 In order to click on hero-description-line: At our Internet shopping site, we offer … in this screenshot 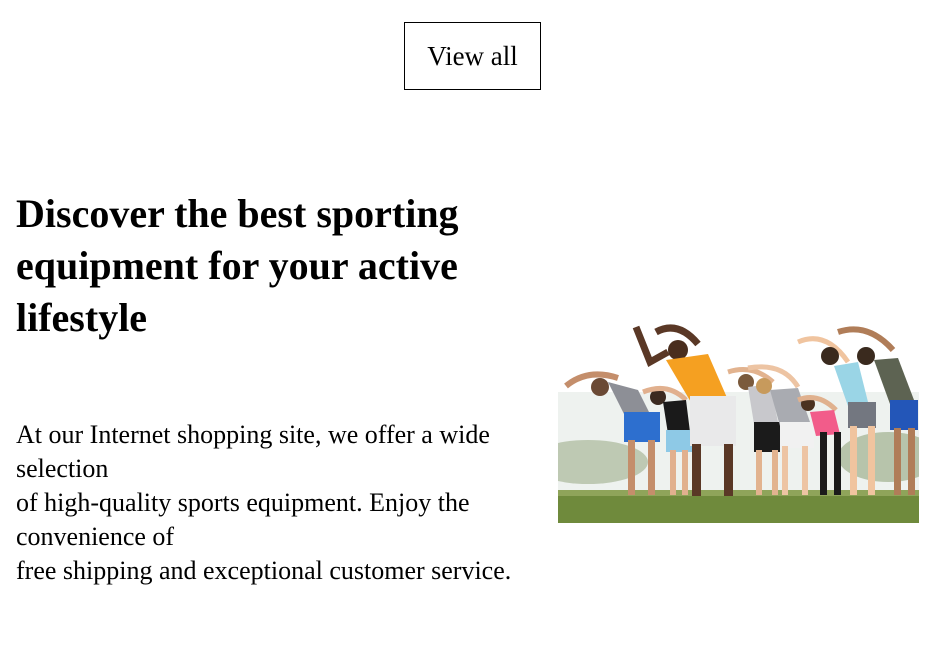, I will do `click(253, 451)`.